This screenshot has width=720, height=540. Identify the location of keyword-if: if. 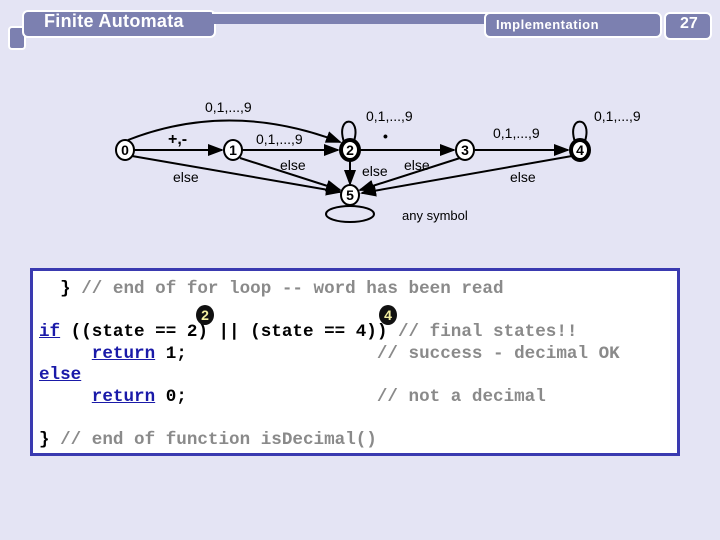
(50, 332).